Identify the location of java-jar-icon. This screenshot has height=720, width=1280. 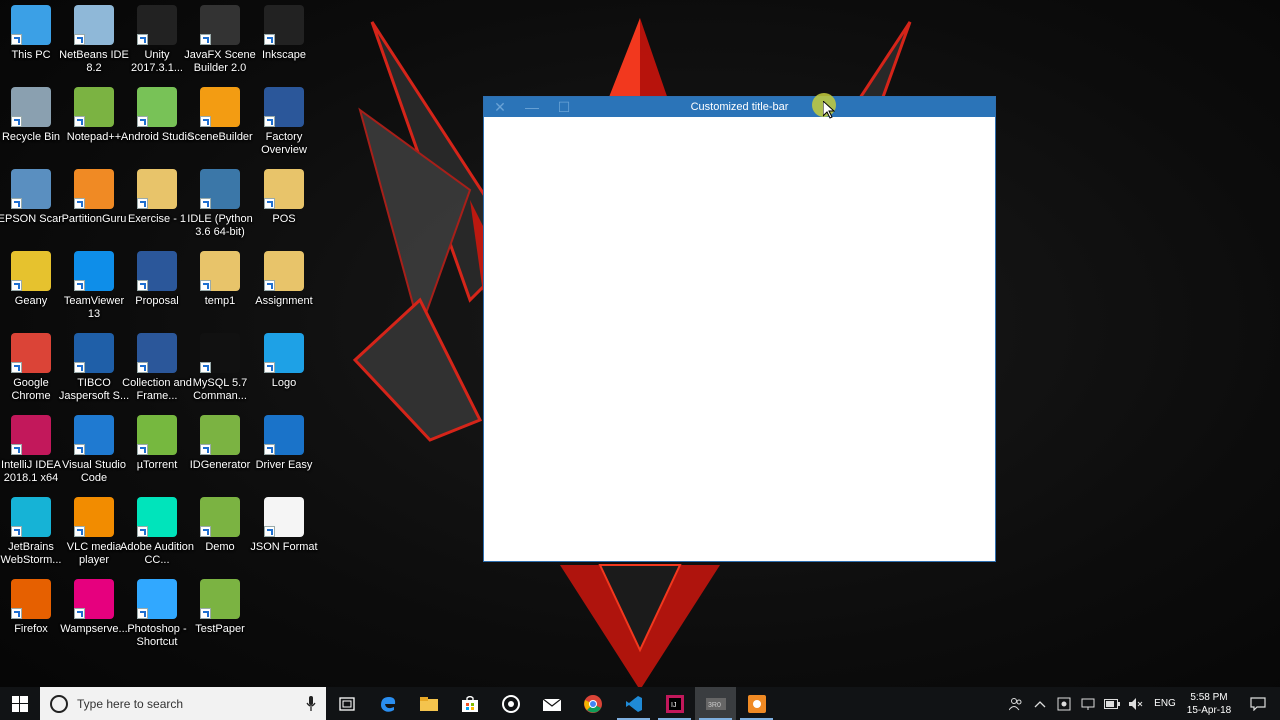
(220, 435).